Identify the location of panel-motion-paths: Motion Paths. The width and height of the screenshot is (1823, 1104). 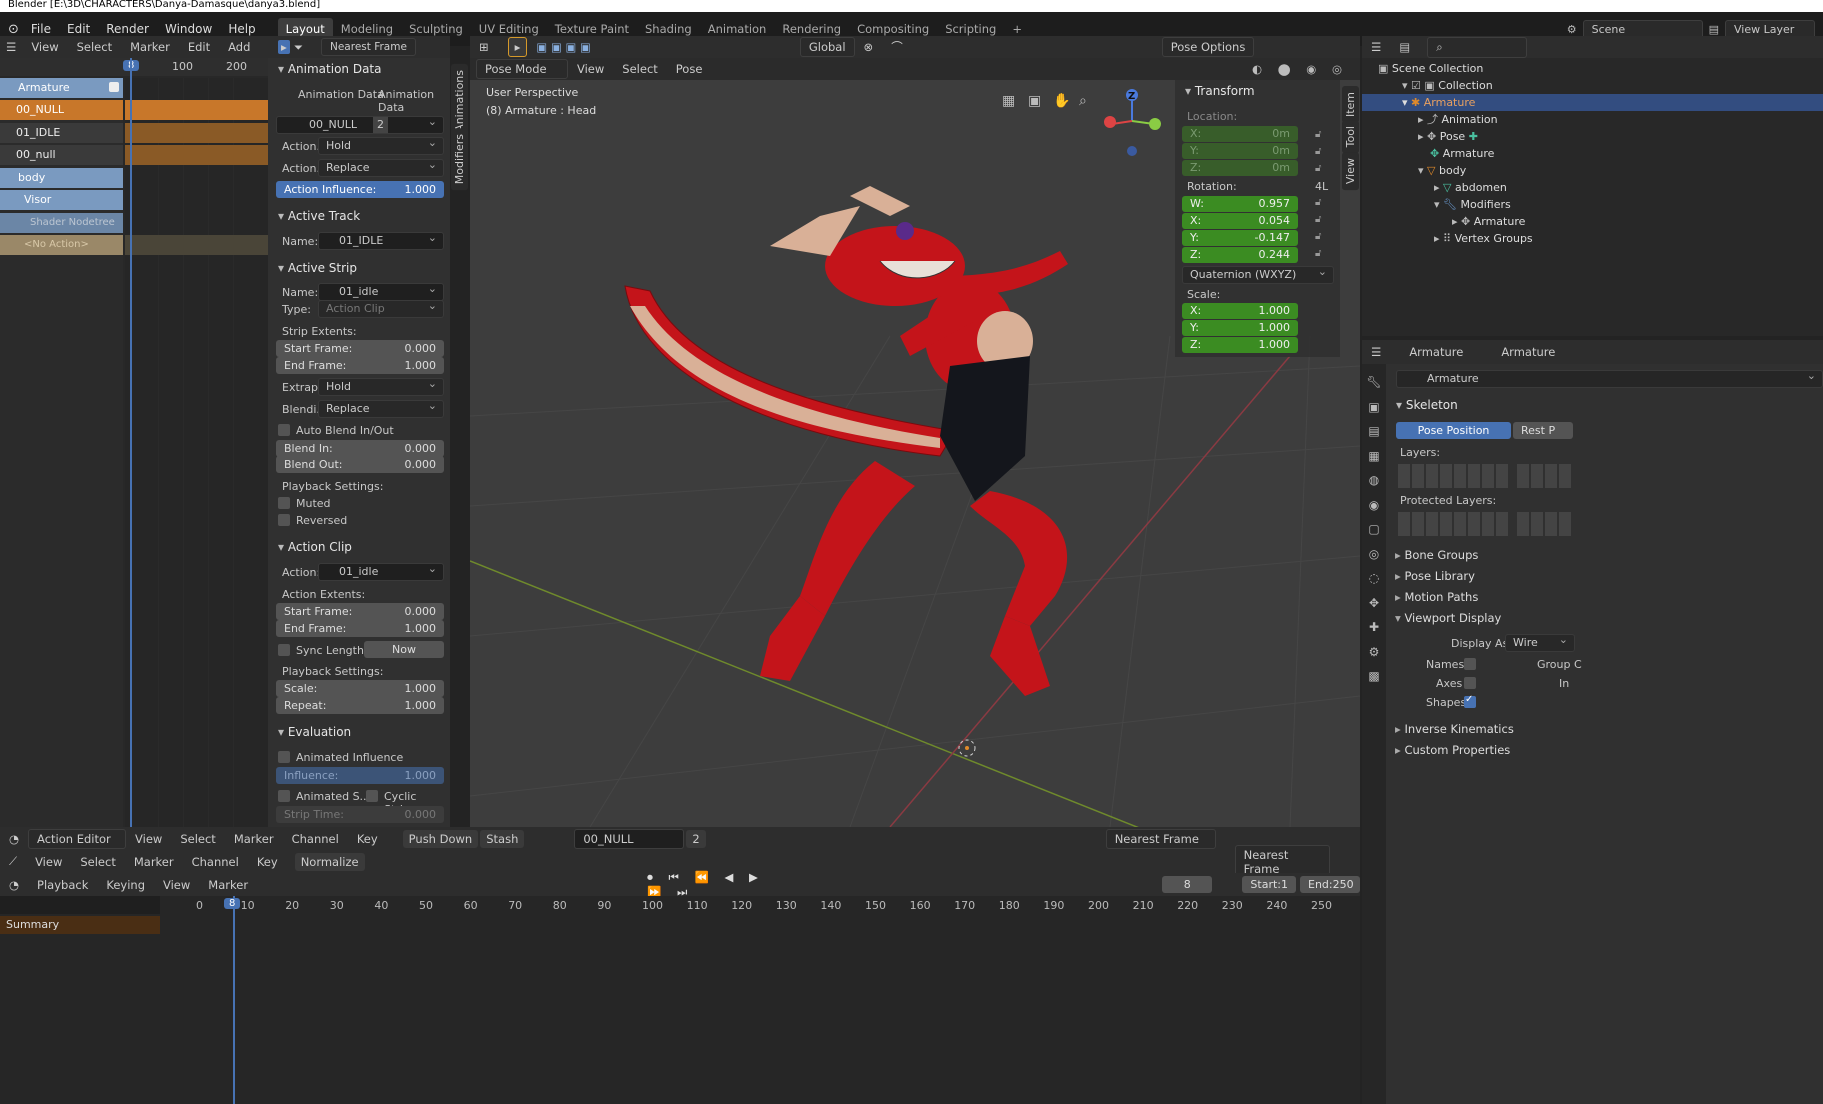
(1436, 597).